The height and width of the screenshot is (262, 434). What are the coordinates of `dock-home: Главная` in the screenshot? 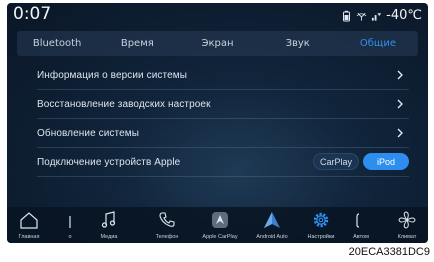 It's located at (29, 225).